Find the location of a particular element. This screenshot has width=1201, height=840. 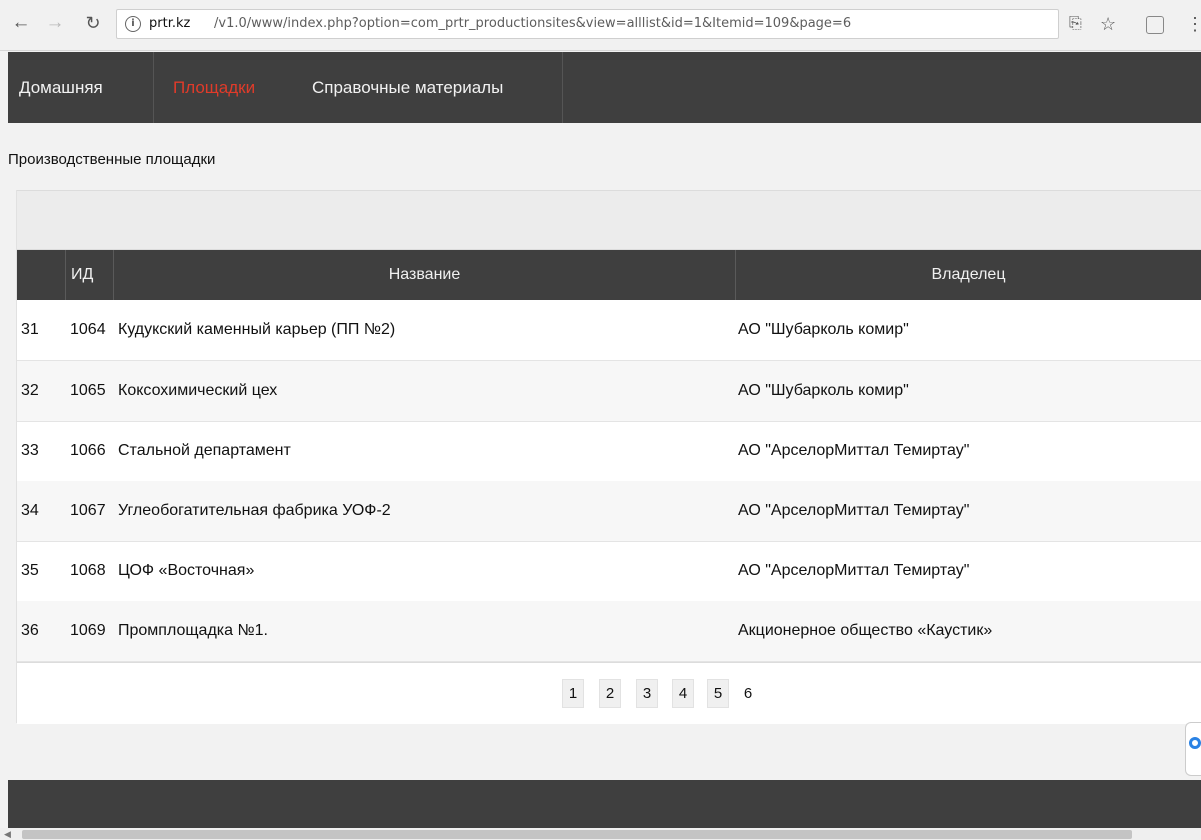

table-header: ИД Название Владелец is located at coordinates (609, 275).